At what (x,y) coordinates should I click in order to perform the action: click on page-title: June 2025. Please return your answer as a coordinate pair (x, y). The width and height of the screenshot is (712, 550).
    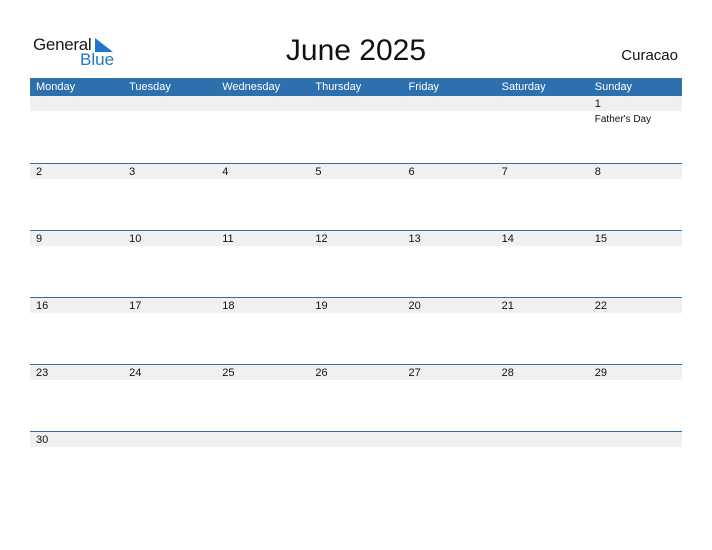
    Looking at the image, I should click on (356, 50).